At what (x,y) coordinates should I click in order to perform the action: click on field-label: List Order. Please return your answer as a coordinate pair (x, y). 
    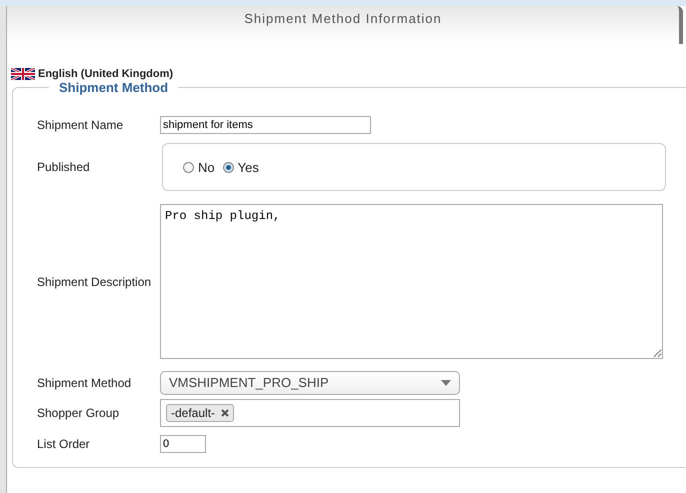
    Looking at the image, I should click on (64, 444).